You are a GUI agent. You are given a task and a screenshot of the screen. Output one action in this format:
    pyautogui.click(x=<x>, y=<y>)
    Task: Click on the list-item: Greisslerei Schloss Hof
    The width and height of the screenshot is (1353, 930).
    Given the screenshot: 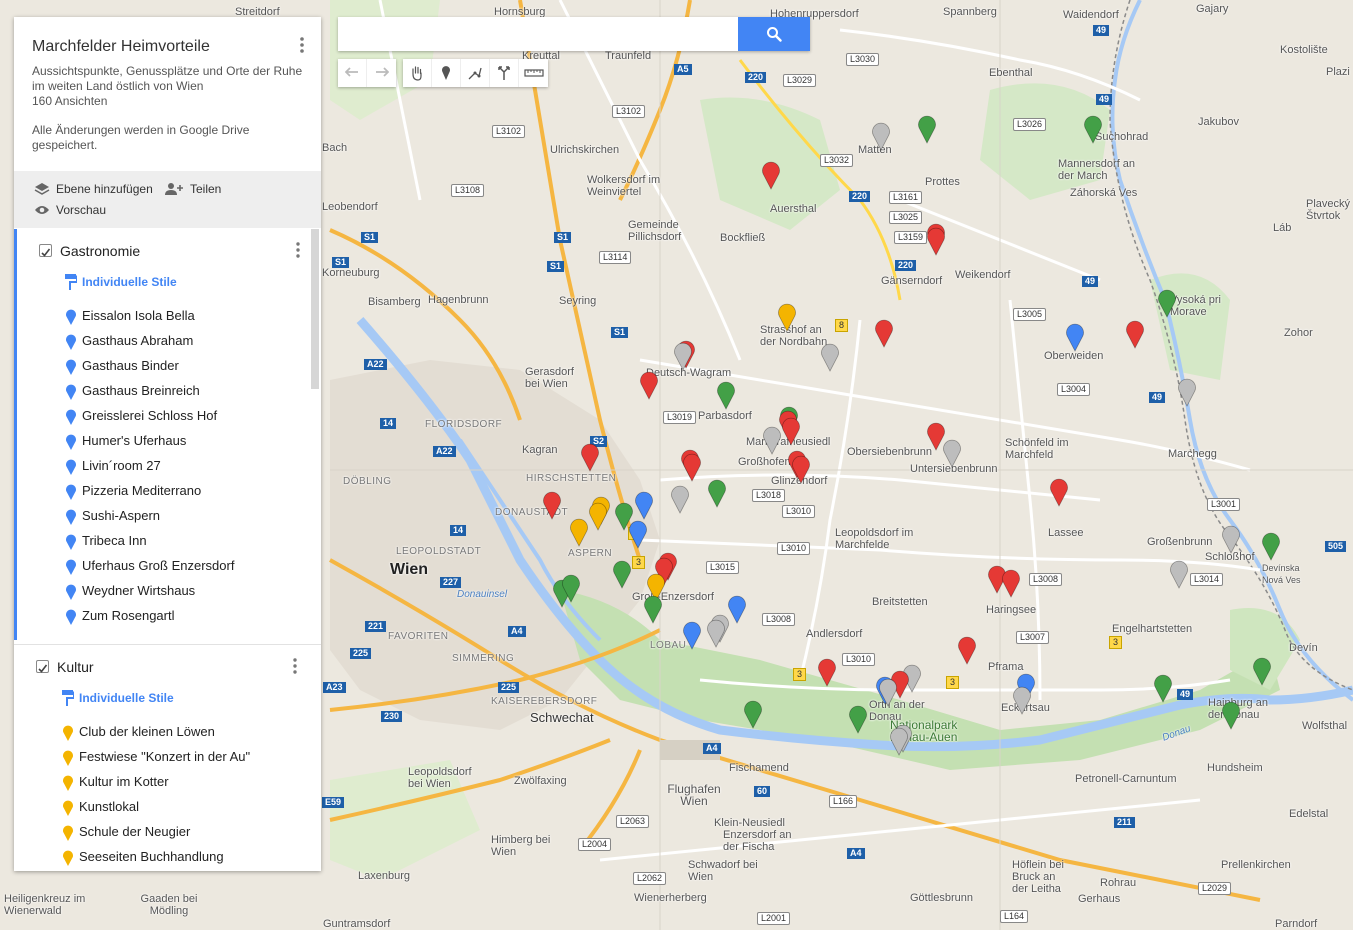 What is the action you would take?
    pyautogui.click(x=164, y=419)
    